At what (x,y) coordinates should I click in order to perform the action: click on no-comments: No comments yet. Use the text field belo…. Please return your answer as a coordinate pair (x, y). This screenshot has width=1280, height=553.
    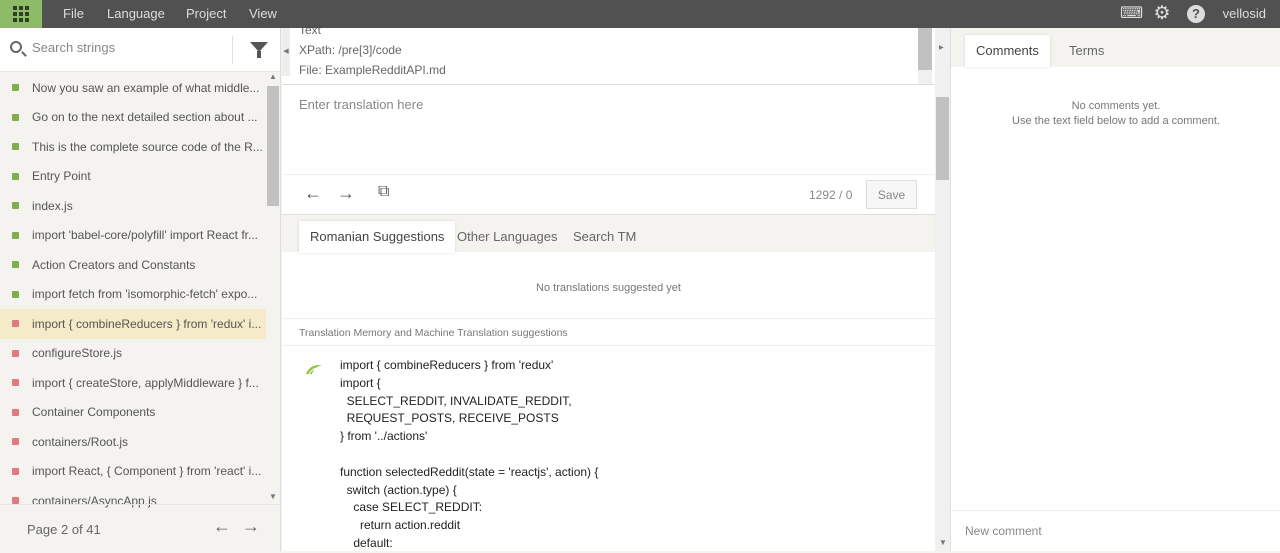
    Looking at the image, I should click on (1115, 114).